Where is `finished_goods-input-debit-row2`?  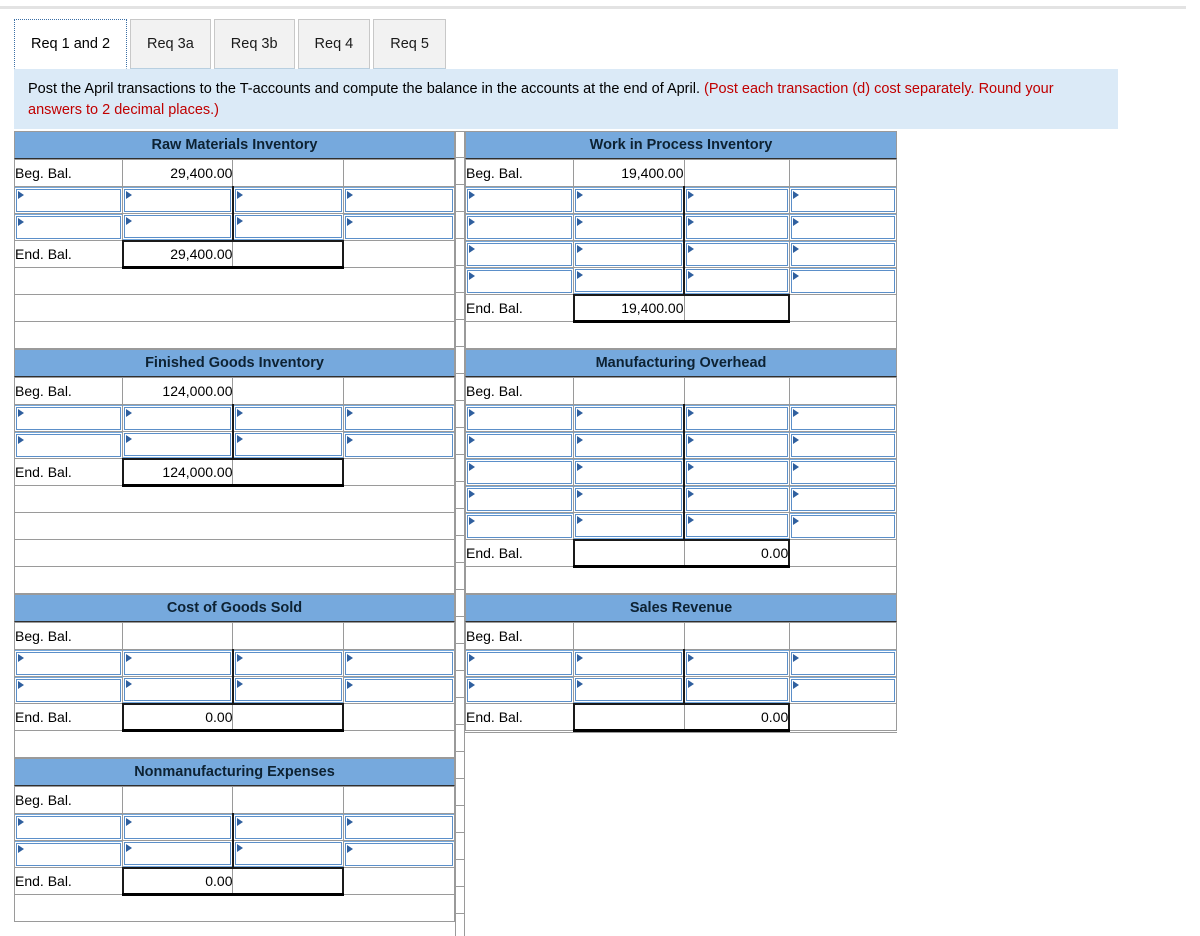 finished_goods-input-debit-row2 is located at coordinates (177, 445).